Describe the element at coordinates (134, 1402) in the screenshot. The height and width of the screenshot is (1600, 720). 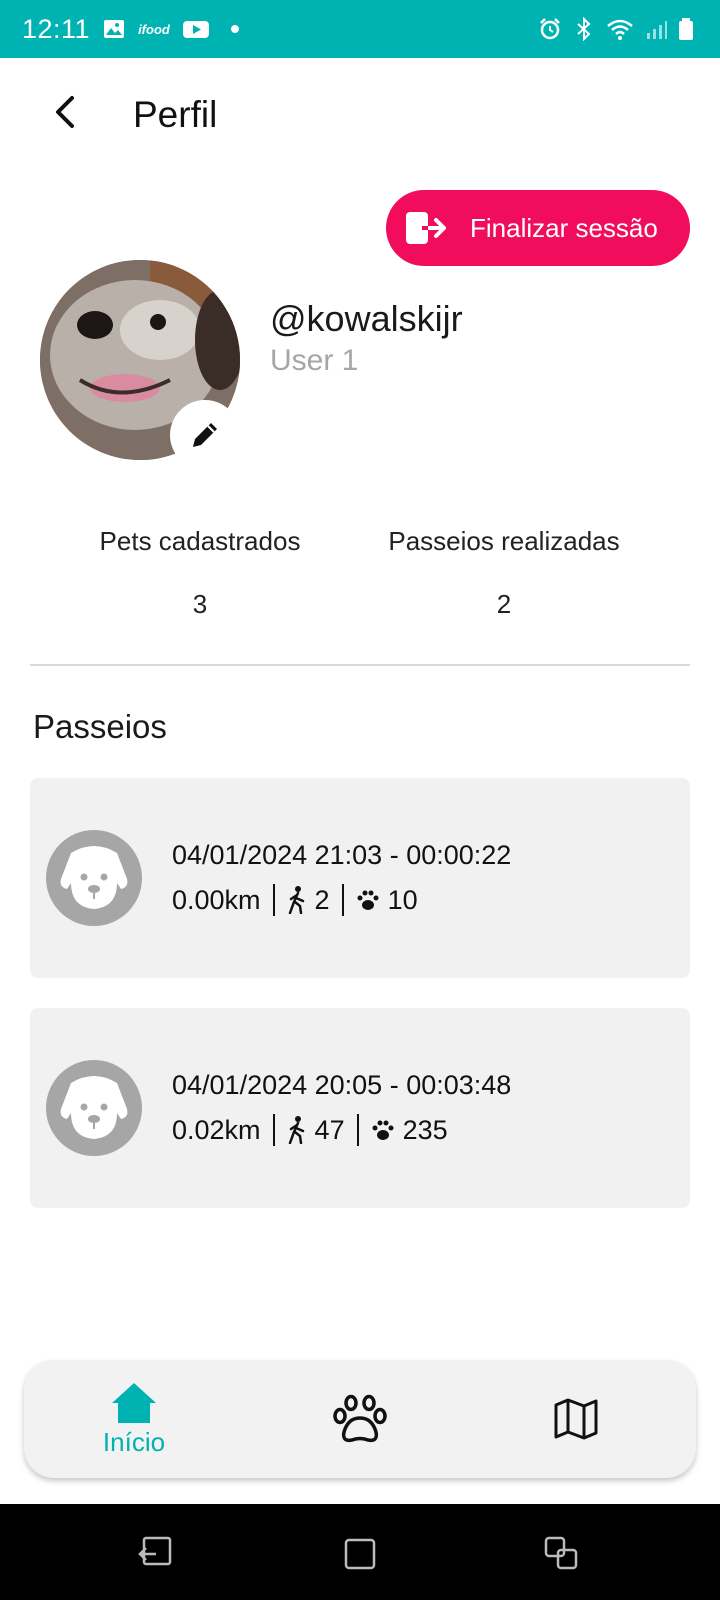
I see `home-icon` at that location.